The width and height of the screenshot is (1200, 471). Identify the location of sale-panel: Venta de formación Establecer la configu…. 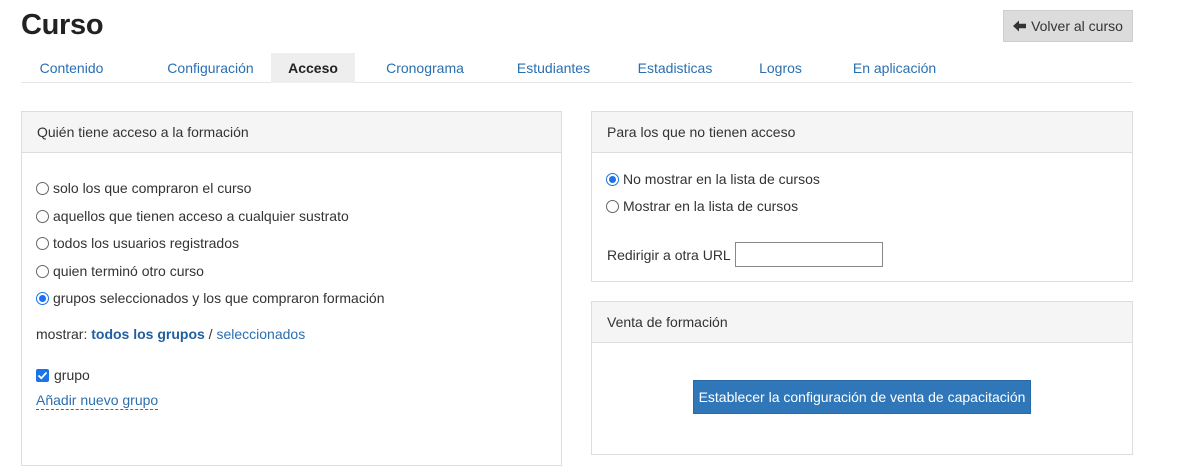
(862, 378).